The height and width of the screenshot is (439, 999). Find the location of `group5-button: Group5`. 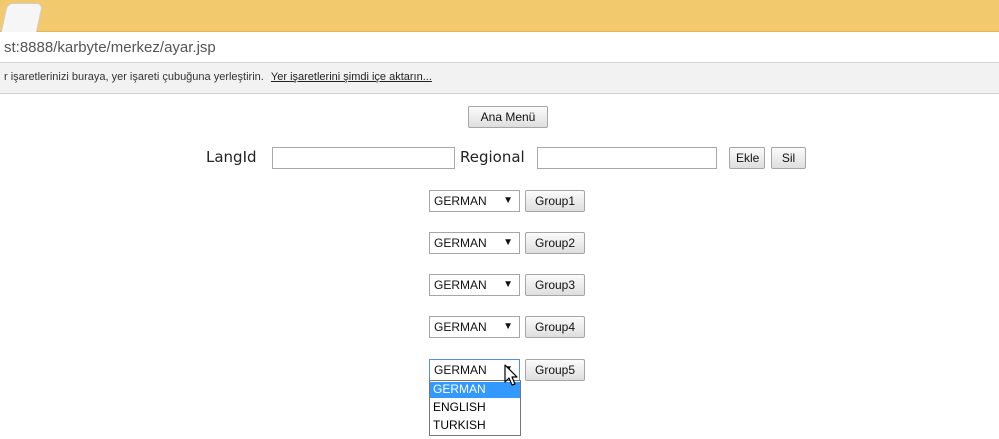

group5-button: Group5 is located at coordinates (555, 370).